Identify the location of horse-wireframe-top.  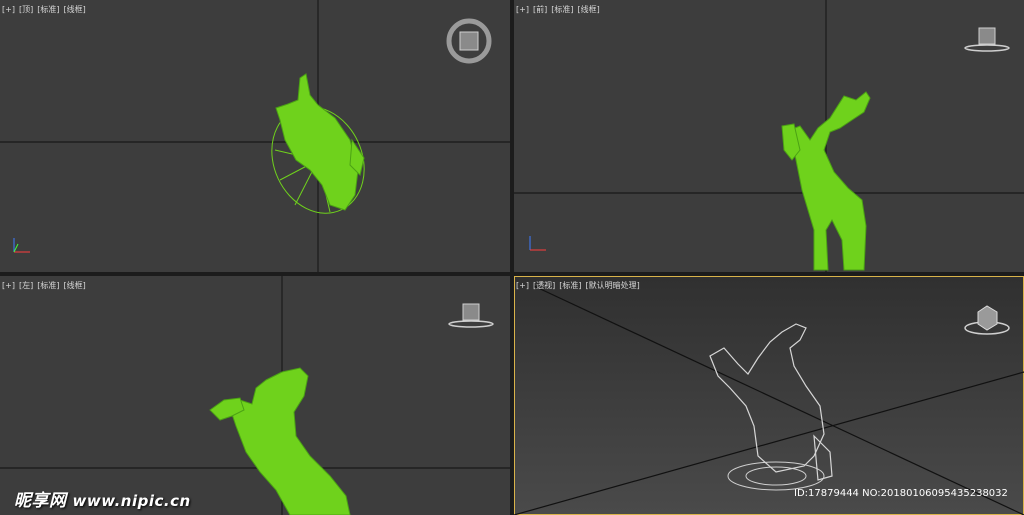
(320, 142).